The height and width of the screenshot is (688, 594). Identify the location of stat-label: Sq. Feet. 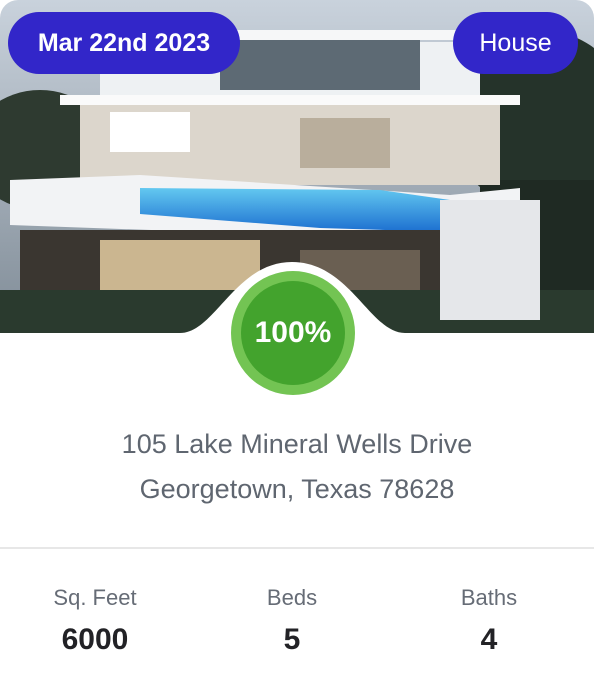
(95, 597).